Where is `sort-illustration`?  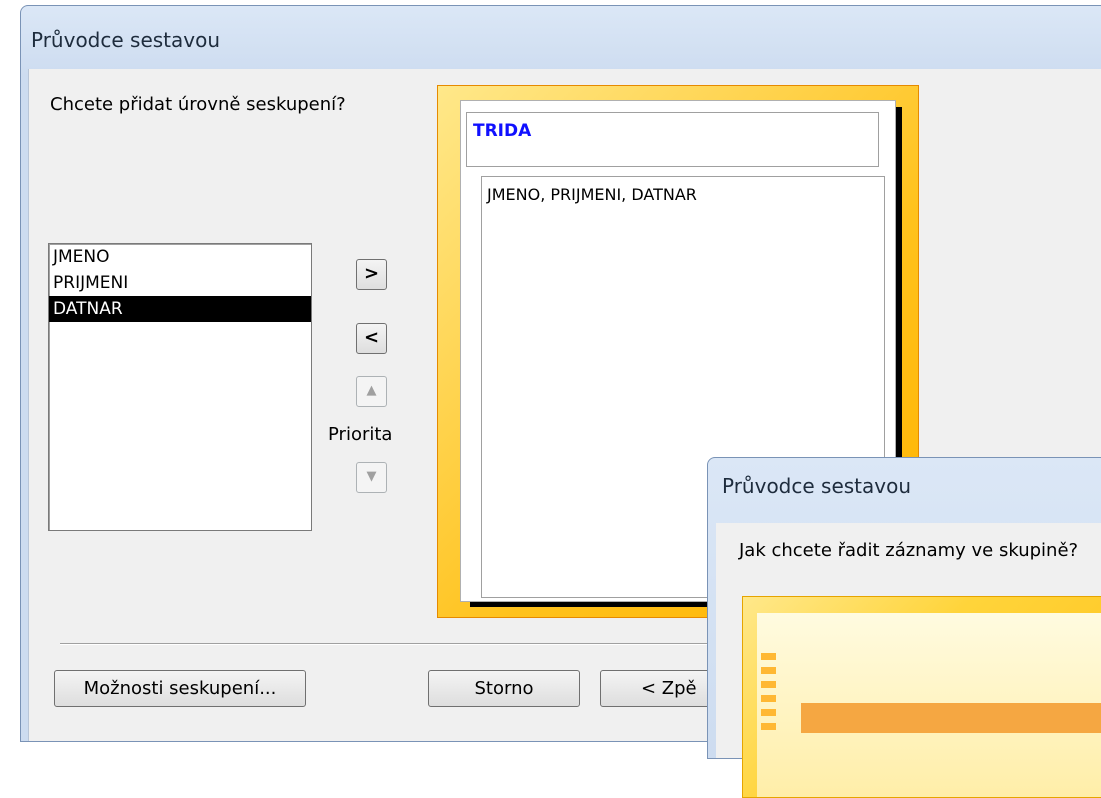 sort-illustration is located at coordinates (921, 697).